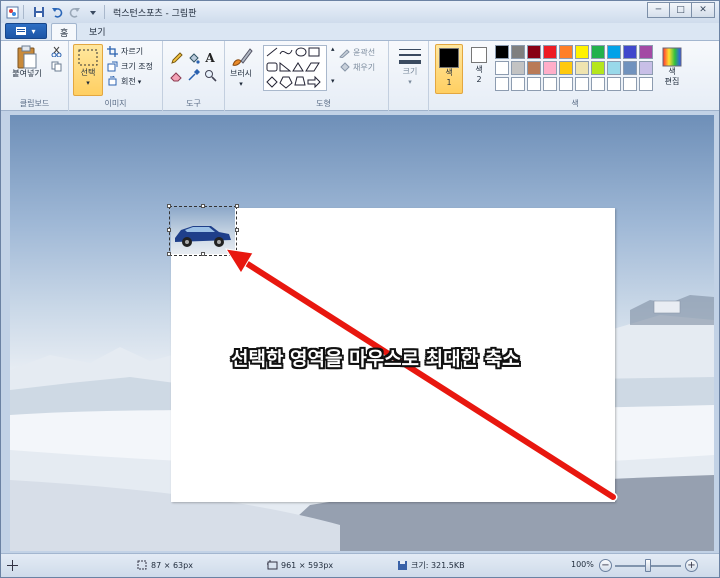 This screenshot has width=720, height=578. Describe the element at coordinates (193, 58) in the screenshot. I see `fill-bucket-icon` at that location.